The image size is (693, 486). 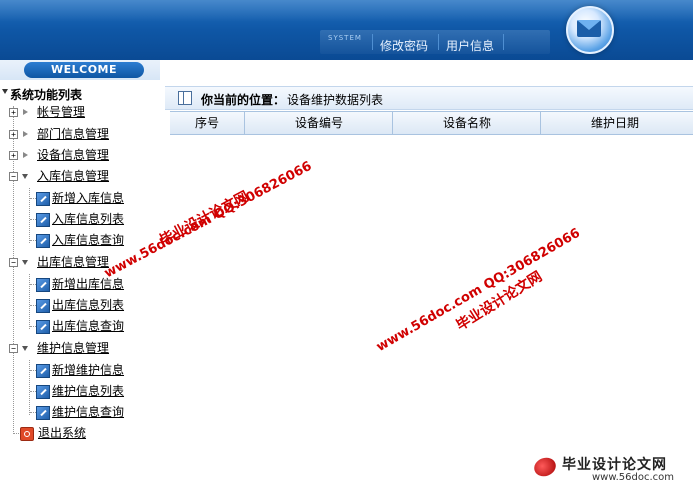 I want to click on sidebar-subitem-label: 出库信息查询, so click(x=88, y=326).